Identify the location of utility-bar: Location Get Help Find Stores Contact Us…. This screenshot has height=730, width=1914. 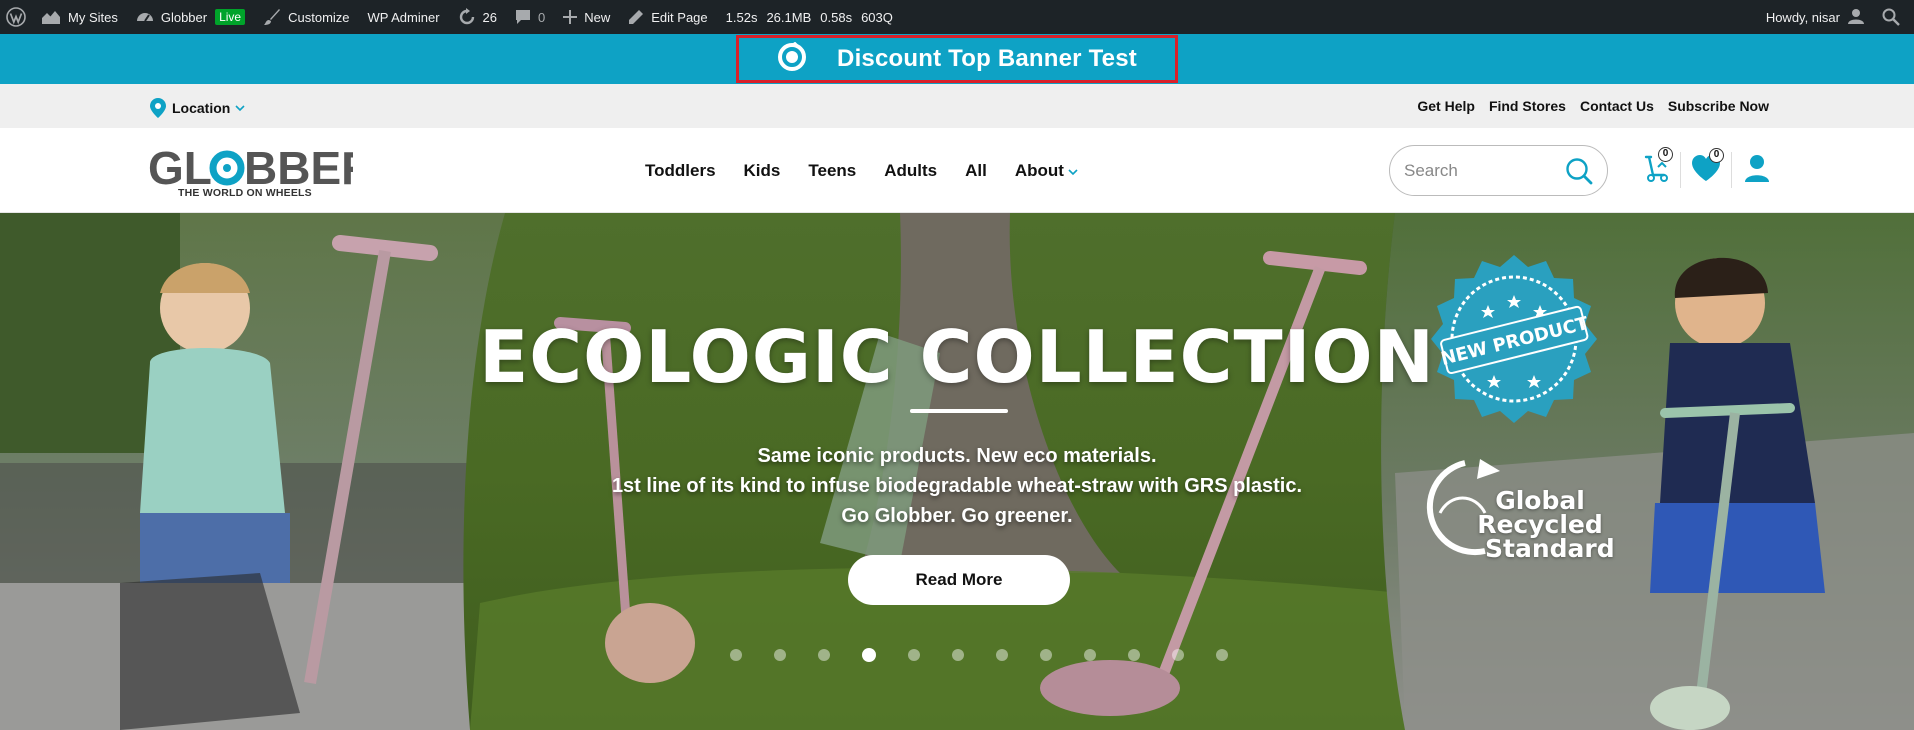
(957, 106).